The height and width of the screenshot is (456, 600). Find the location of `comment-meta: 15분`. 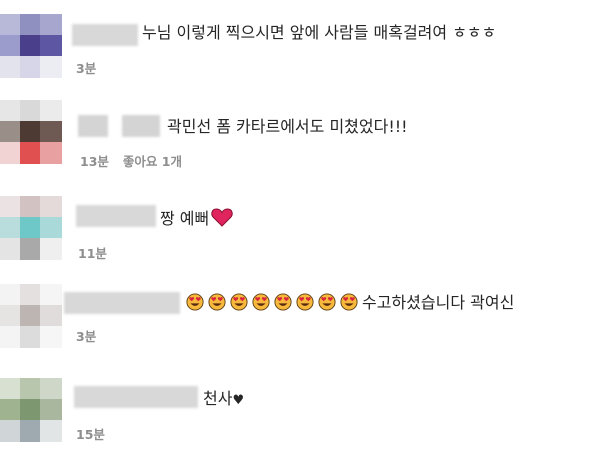

comment-meta: 15분 is located at coordinates (90, 433).